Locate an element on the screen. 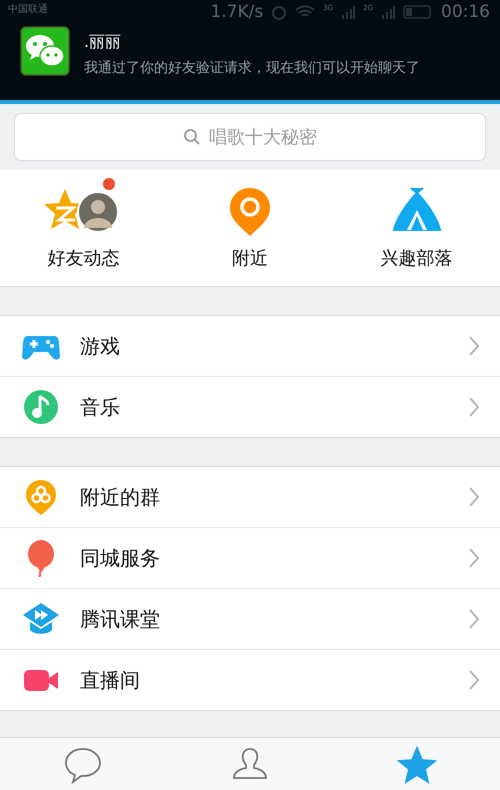 The width and height of the screenshot is (500, 790). menu-item-label: 直播间 is located at coordinates (264, 680).